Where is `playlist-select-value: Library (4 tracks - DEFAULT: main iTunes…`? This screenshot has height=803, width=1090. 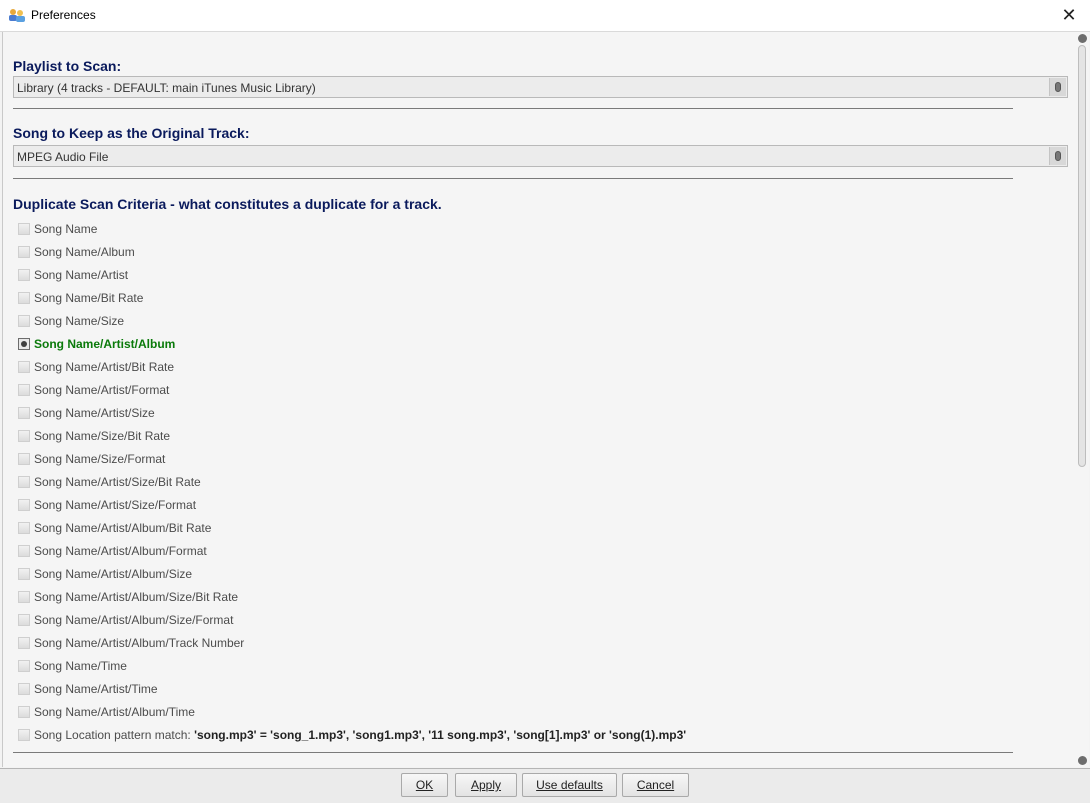
playlist-select-value: Library (4 tracks - DEFAULT: main iTunes… is located at coordinates (166, 88).